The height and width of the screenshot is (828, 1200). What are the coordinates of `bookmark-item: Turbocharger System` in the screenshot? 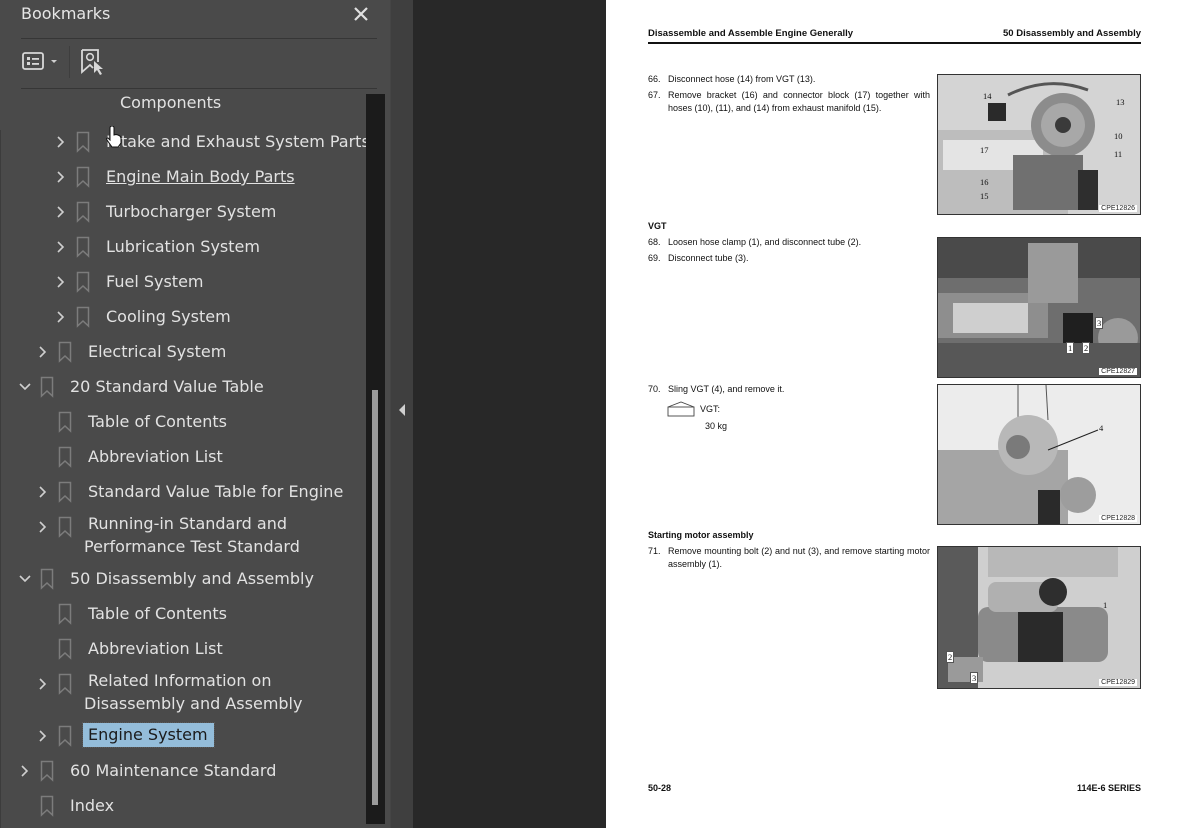 It's located at (183, 213).